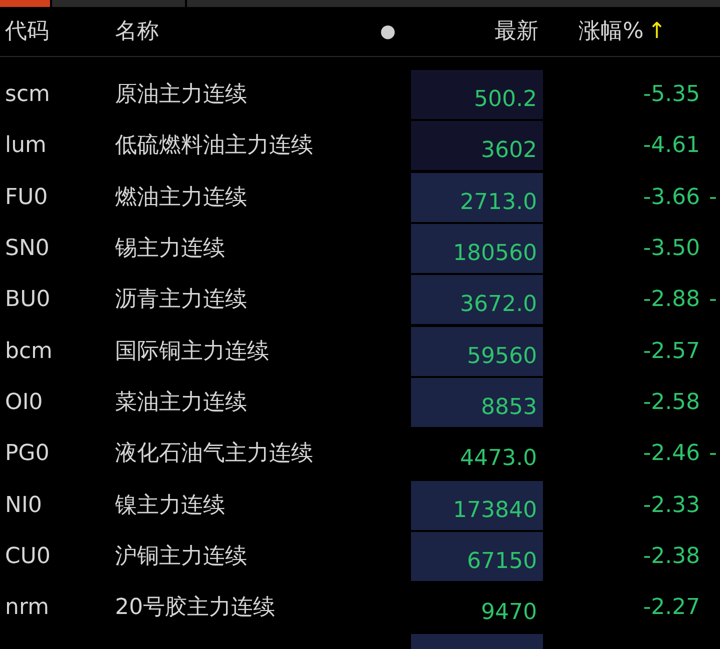  I want to click on code-cell-text: PG0, so click(27, 454).